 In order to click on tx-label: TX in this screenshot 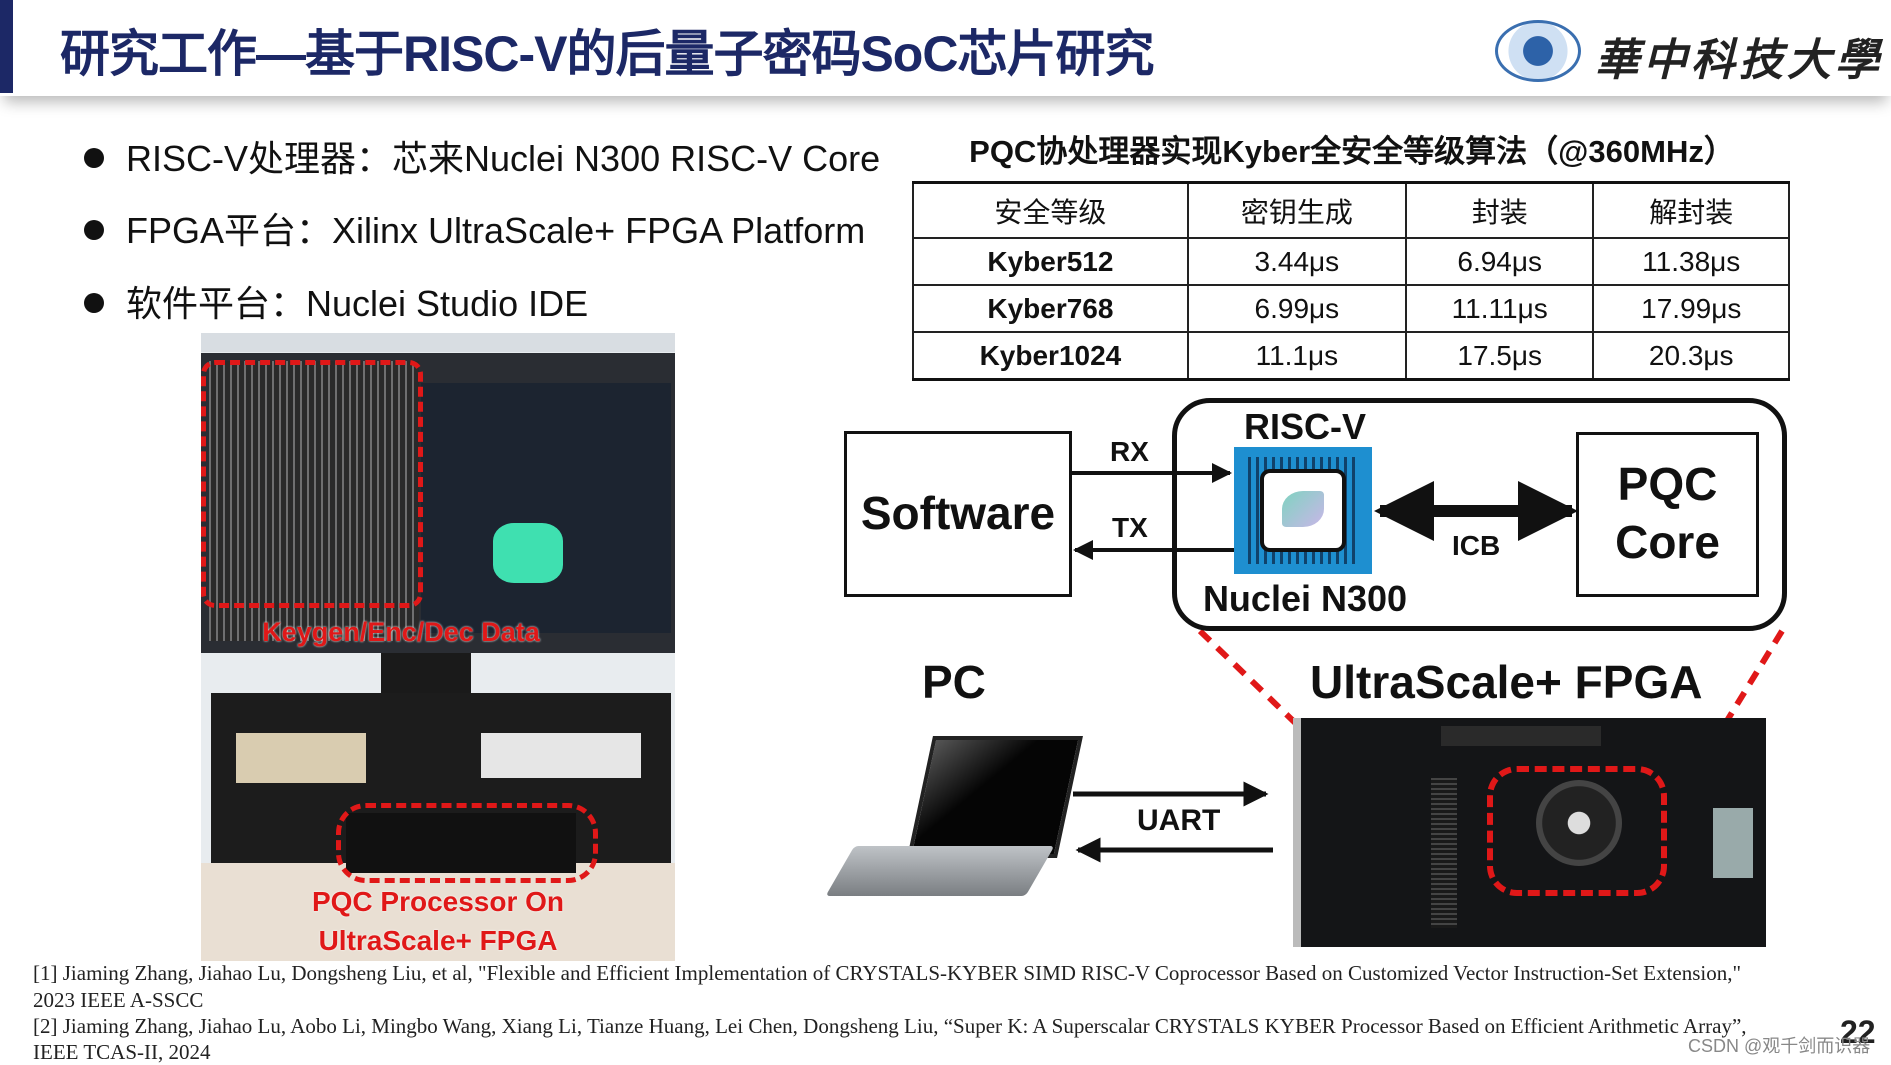, I will do `click(1130, 527)`.